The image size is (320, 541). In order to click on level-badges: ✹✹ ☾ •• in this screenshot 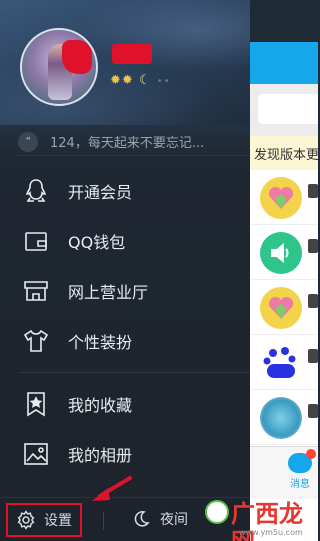, I will do `click(140, 80)`.